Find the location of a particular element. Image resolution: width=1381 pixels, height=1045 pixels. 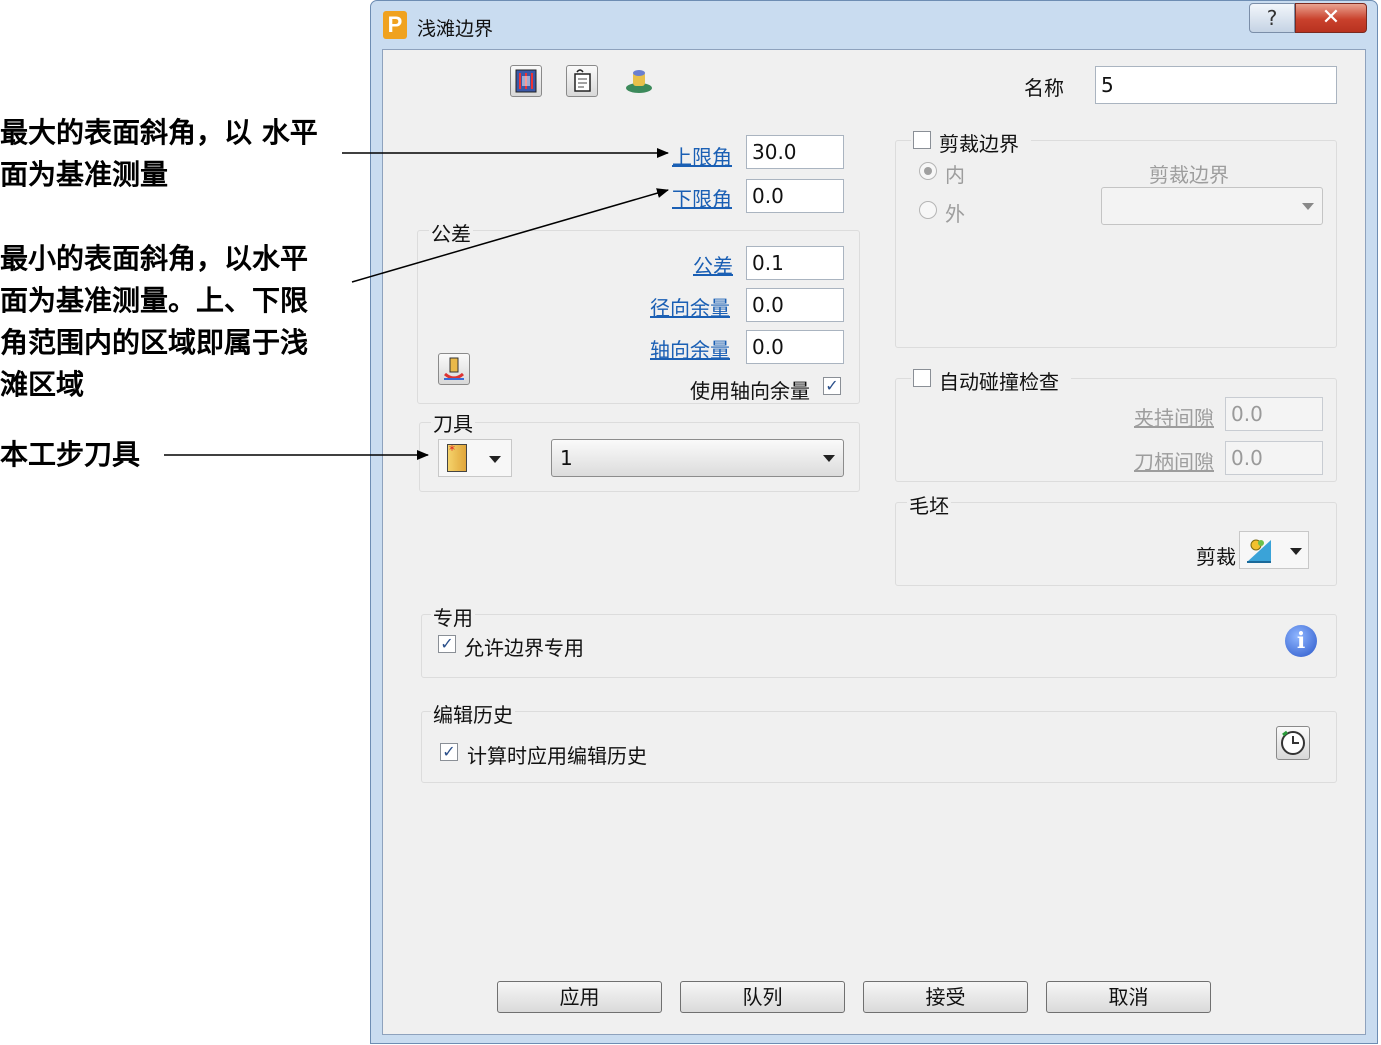

lower-angle-arrow is located at coordinates (510, 235).